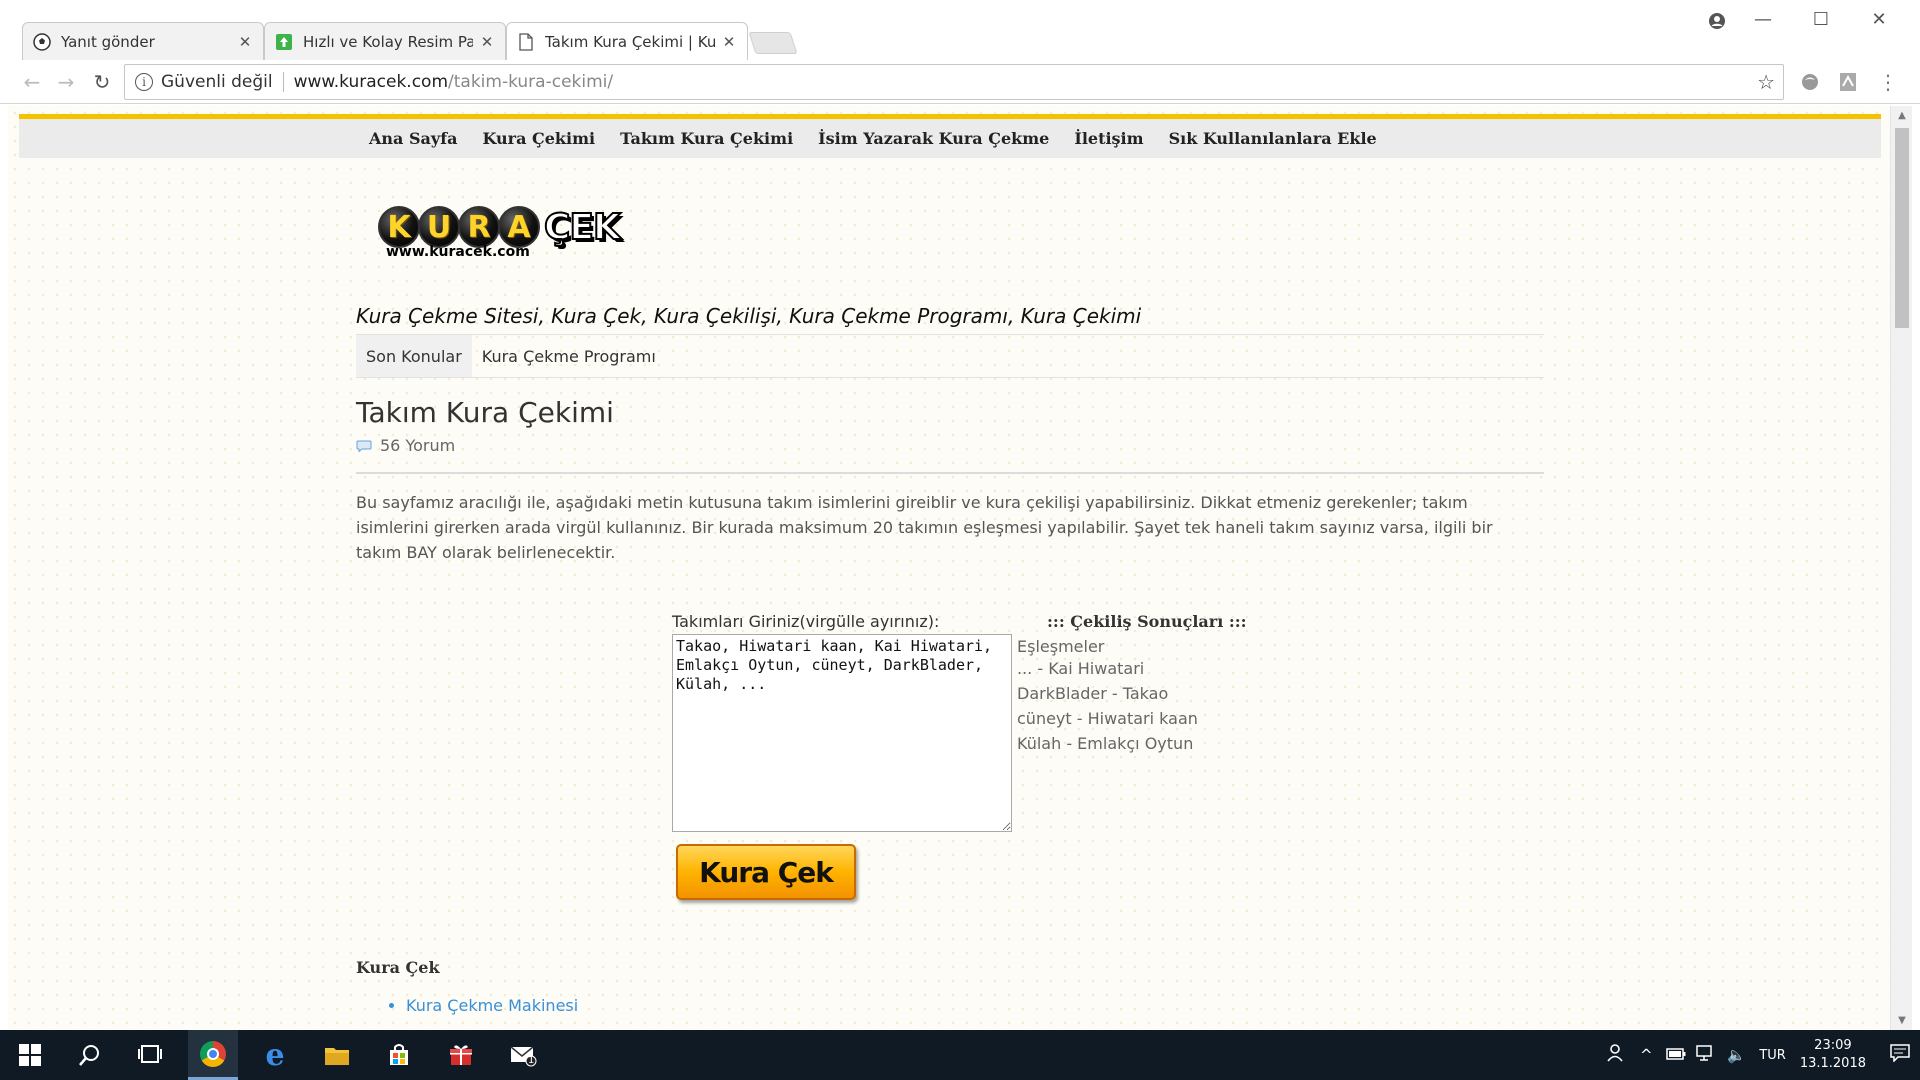 Image resolution: width=1920 pixels, height=1080 pixels. I want to click on mail-badge: 1, so click(531, 1060).